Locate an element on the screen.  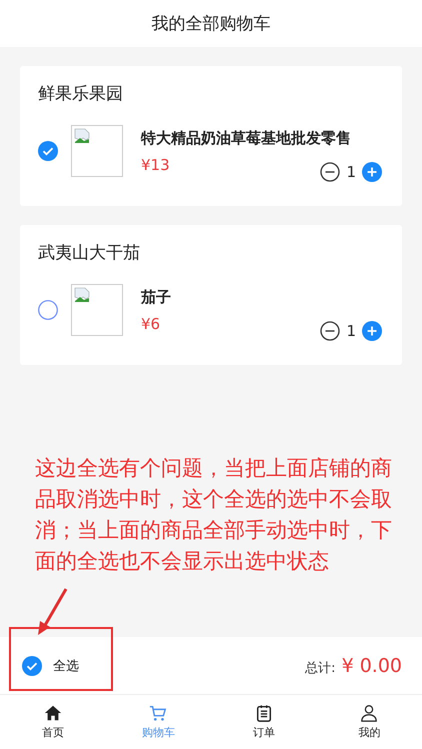
tab: 订单 is located at coordinates (263, 722).